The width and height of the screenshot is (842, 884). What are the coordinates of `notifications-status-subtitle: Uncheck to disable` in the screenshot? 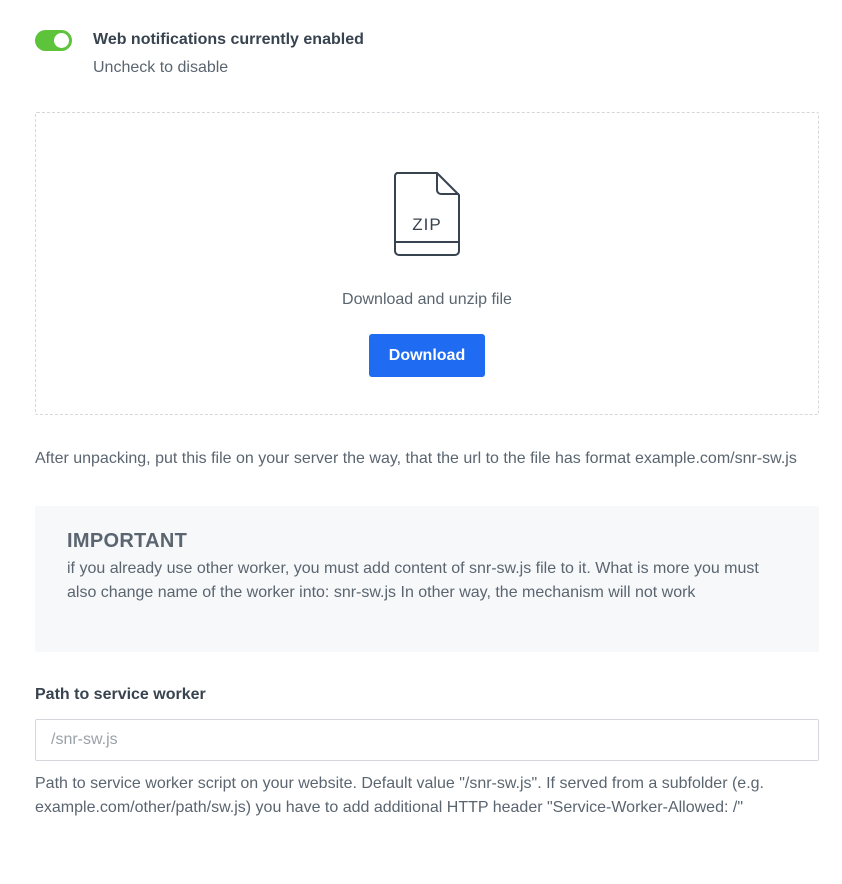 It's located at (161, 67).